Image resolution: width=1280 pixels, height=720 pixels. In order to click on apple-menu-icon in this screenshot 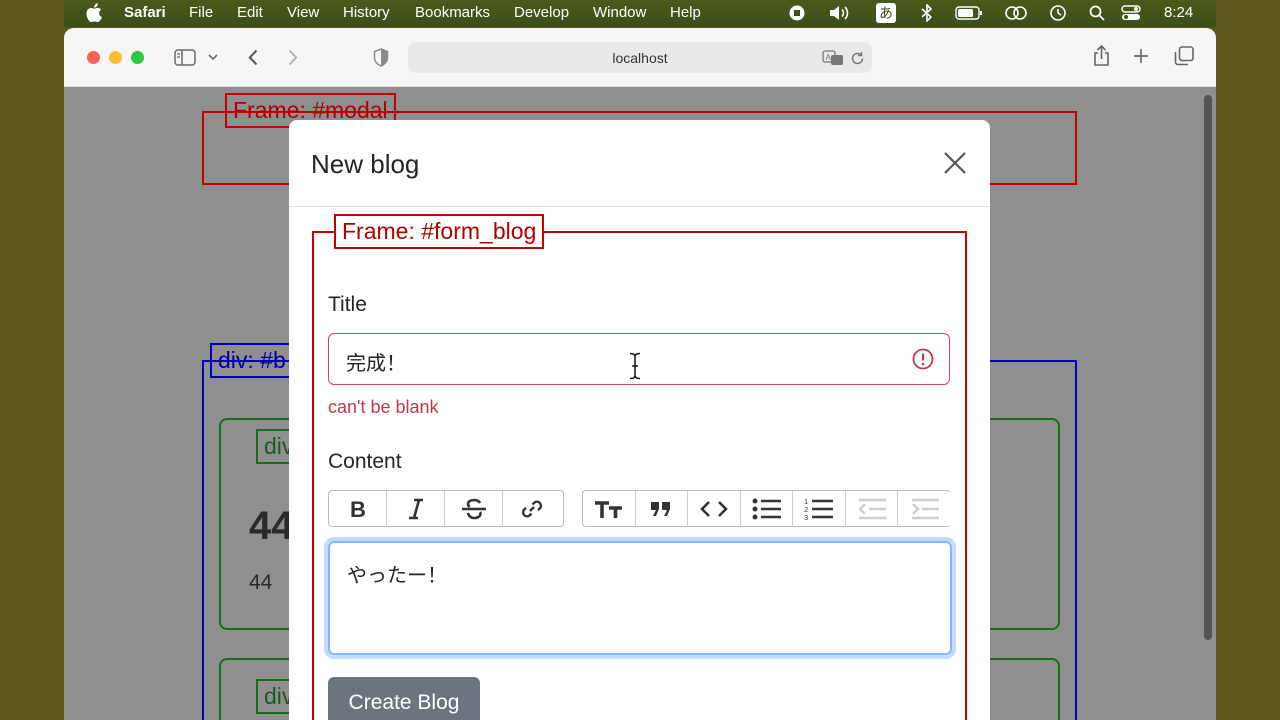, I will do `click(94, 14)`.